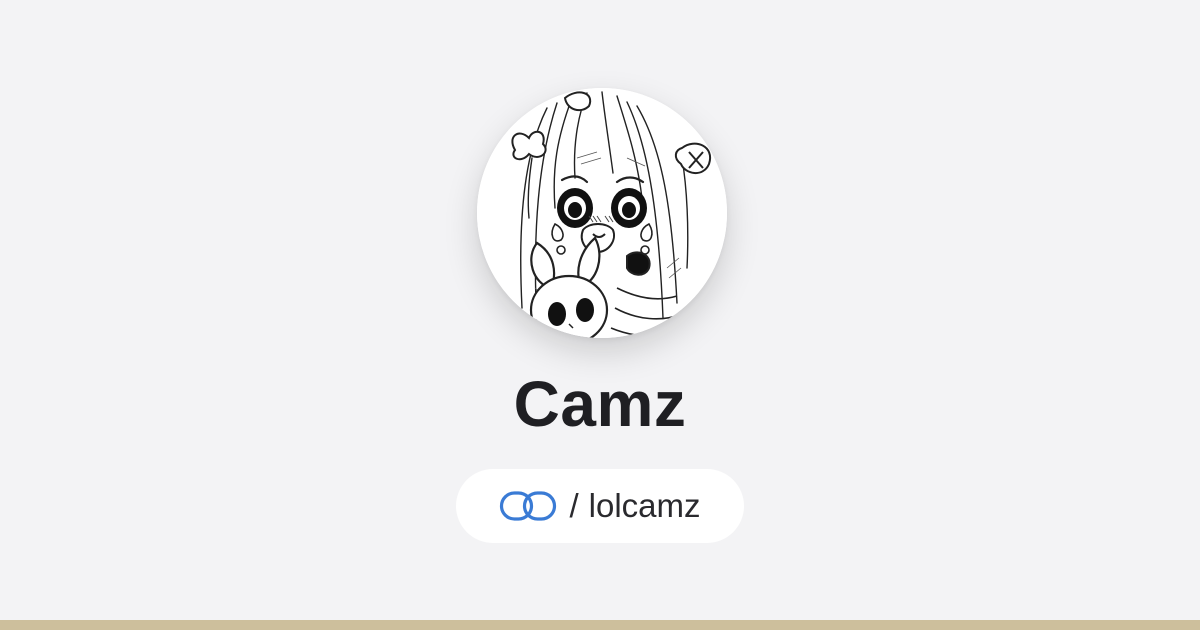 The image size is (1200, 630). What do you see at coordinates (600, 625) in the screenshot?
I see `footer-accent-bar` at bounding box center [600, 625].